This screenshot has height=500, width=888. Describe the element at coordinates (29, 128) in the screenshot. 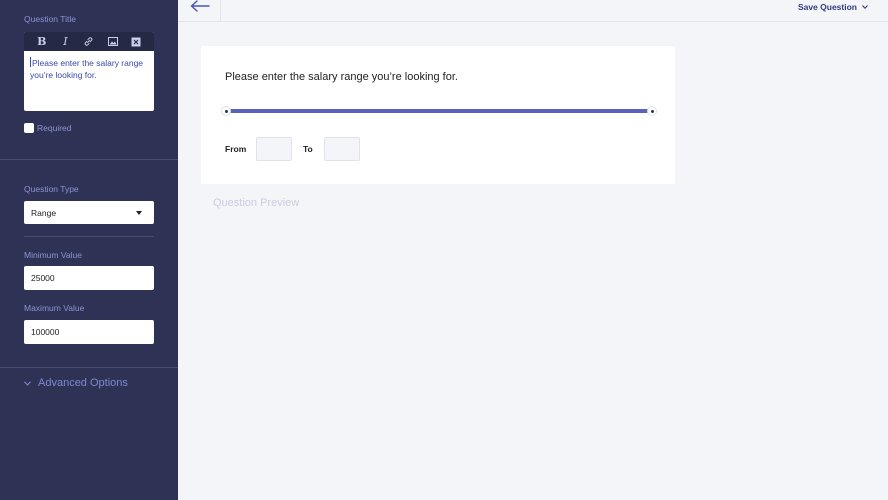

I see `required-checkbox` at that location.